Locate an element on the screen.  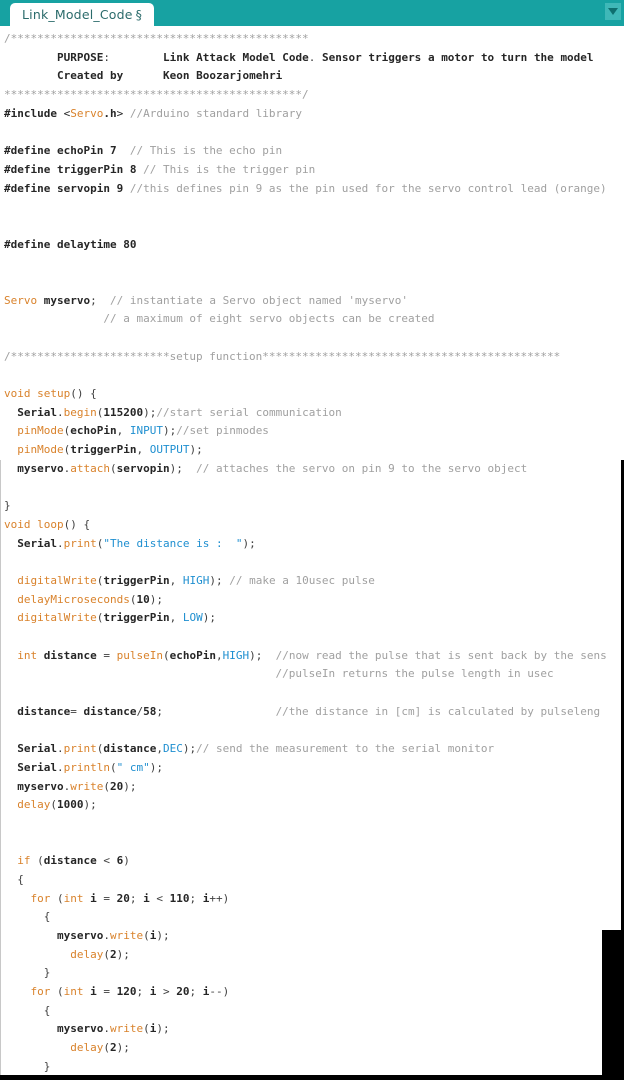
window-right-lower-block is located at coordinates (613, 1002).